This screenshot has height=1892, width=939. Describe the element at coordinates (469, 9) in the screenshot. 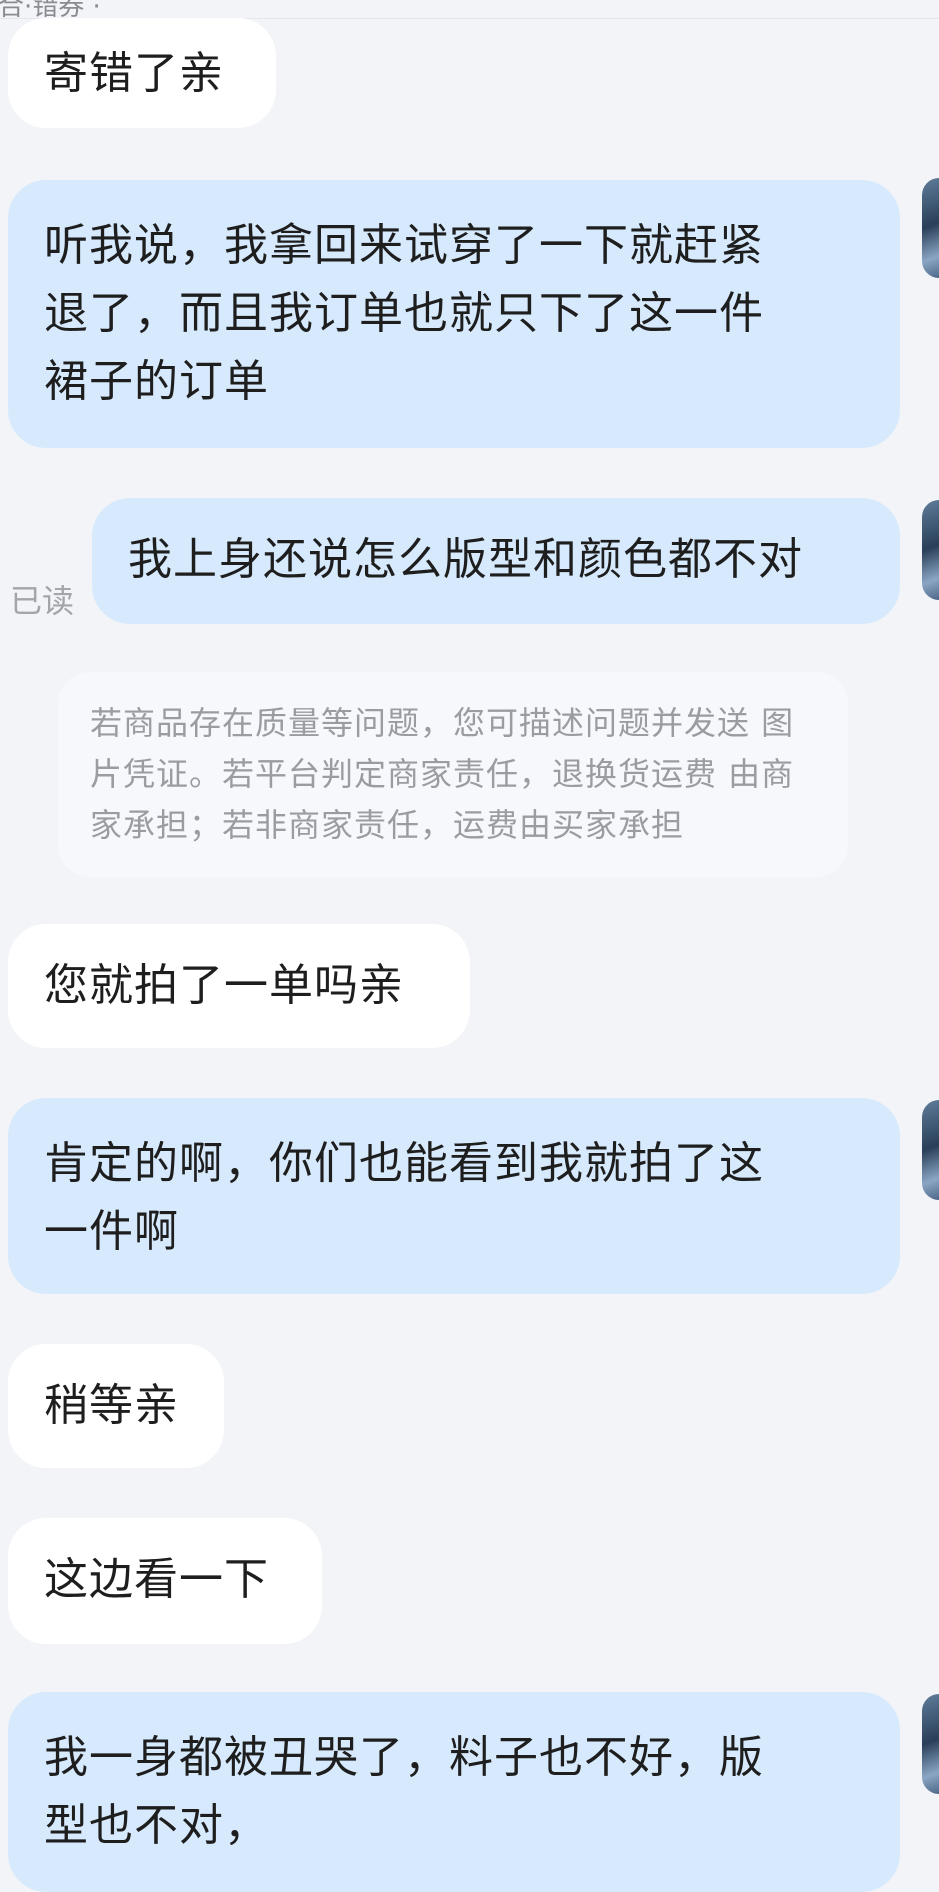

I see `status-bar-fragment: 合·错券 ·` at that location.